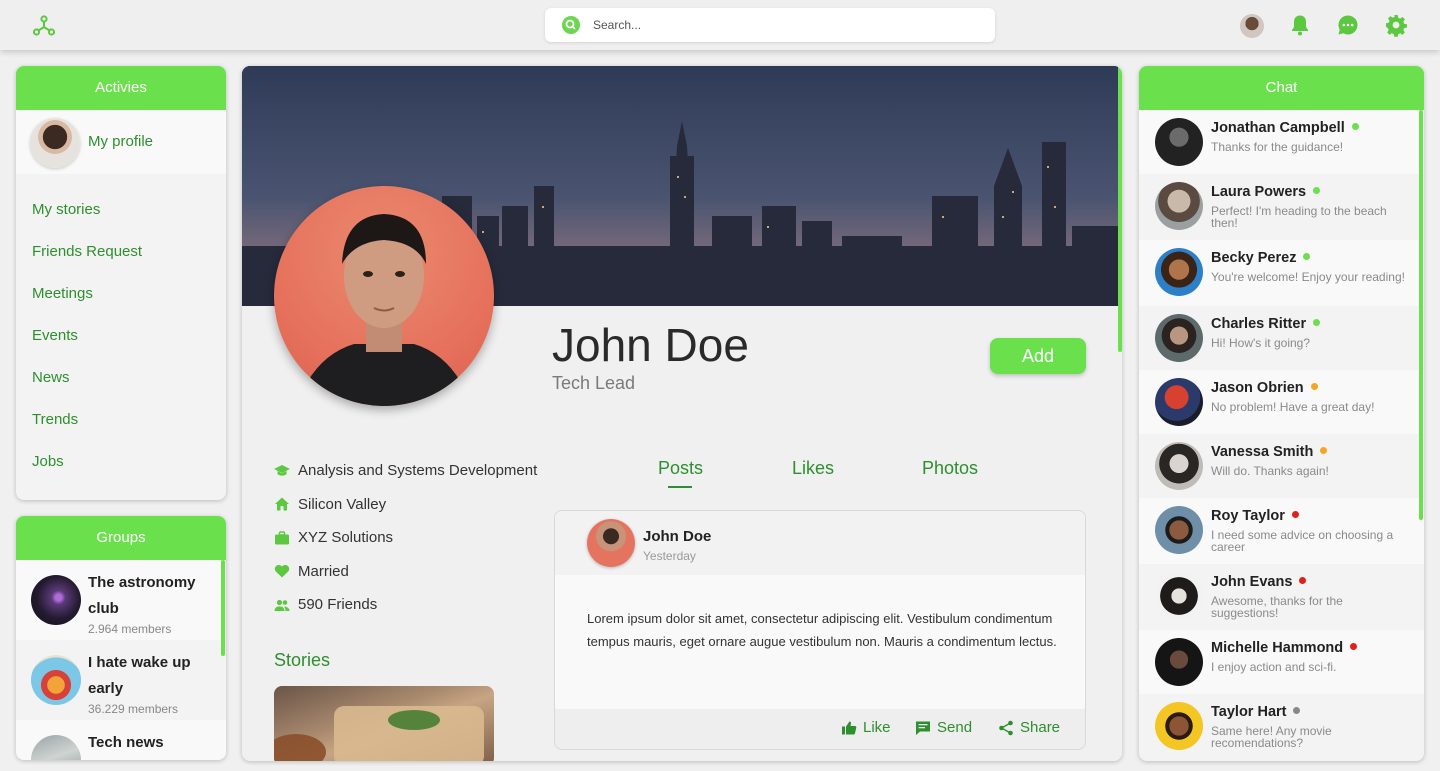 The width and height of the screenshot is (1440, 771). I want to click on contact-message: Same here! Any movie recomendations?, so click(1271, 737).